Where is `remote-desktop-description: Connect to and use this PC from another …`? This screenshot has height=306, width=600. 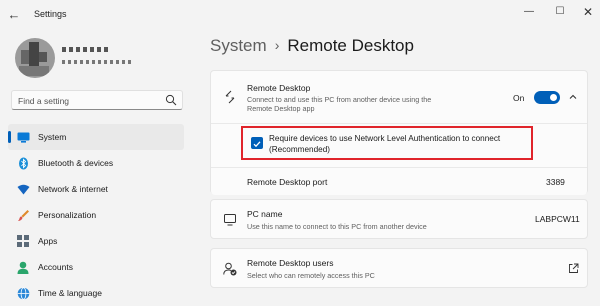
remote-desktop-description: Connect to and use this PC from another … is located at coordinates (339, 104).